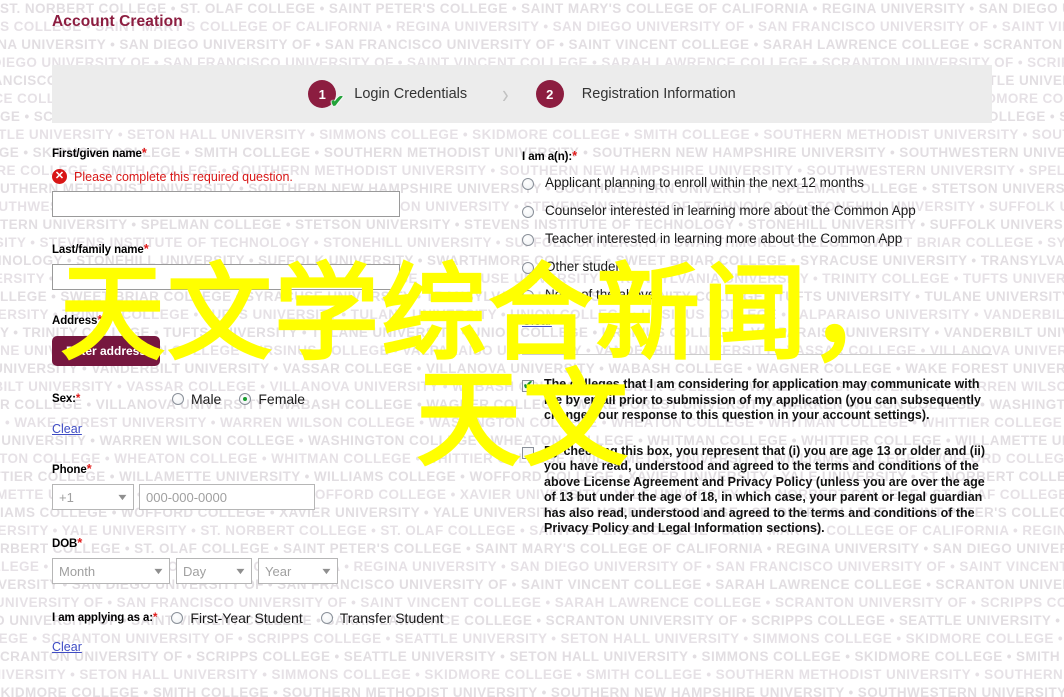 The width and height of the screenshot is (1064, 697). I want to click on dob-year-value: Year, so click(278, 571).